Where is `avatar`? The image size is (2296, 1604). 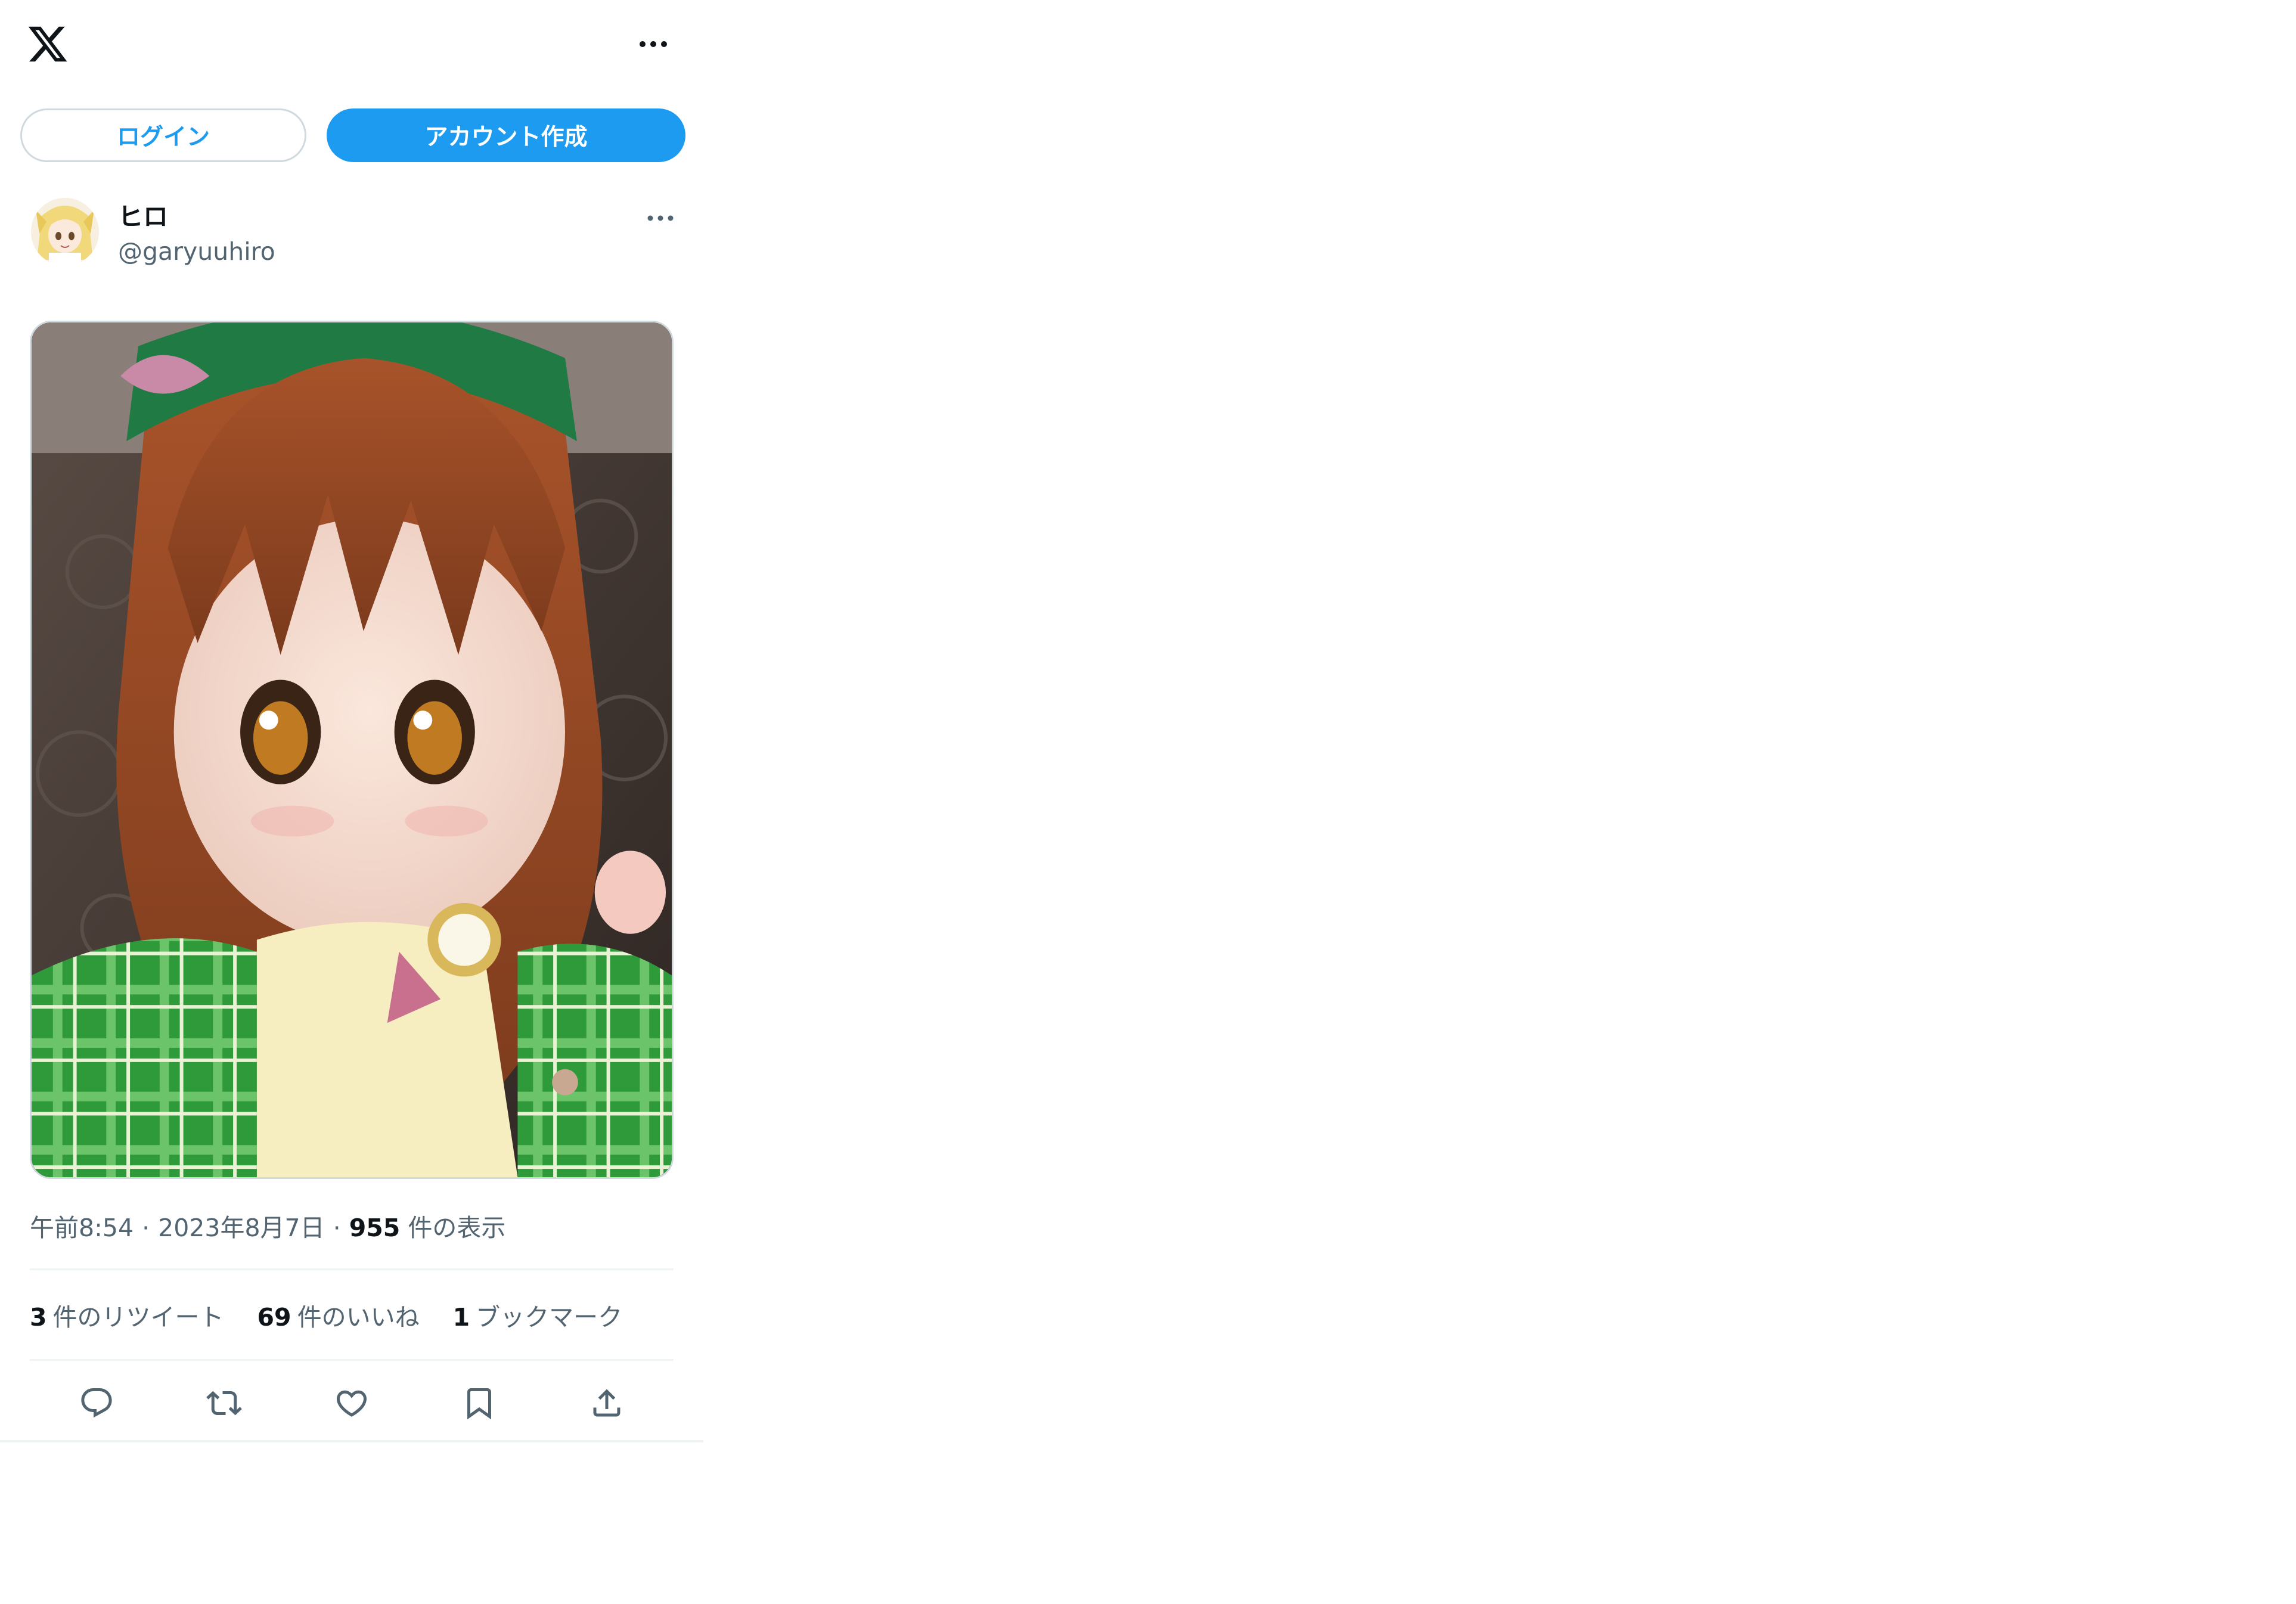 avatar is located at coordinates (65, 232).